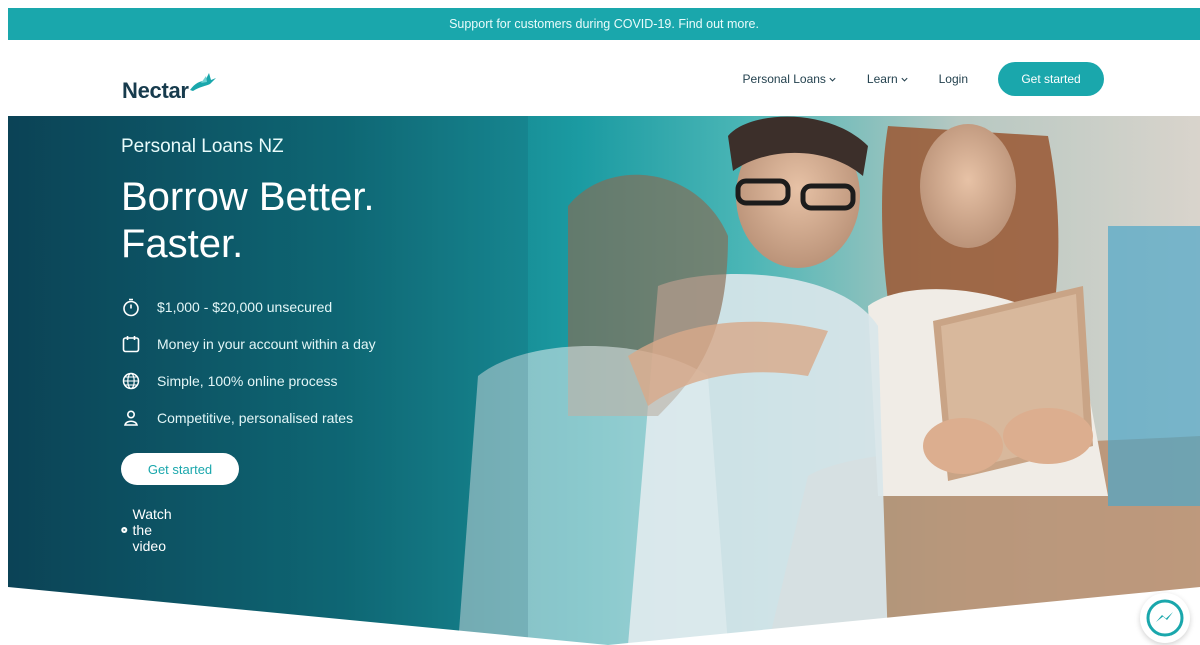 This screenshot has width=1200, height=645. Describe the element at coordinates (923, 79) in the screenshot. I see `main-nav: Personal Loans Learn Login Get started` at that location.